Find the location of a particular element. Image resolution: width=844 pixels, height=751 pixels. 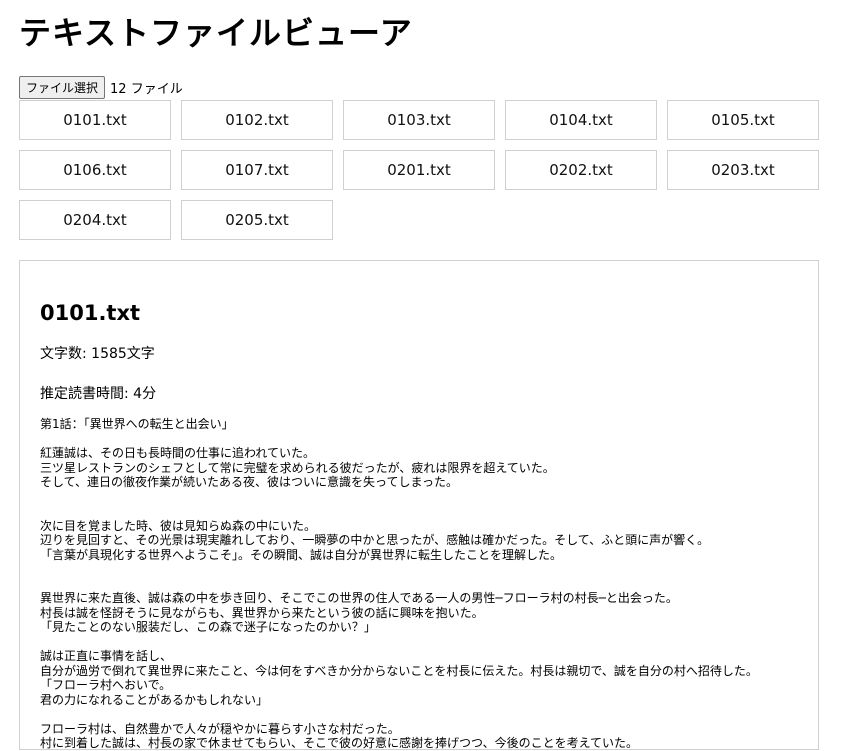

file-picker: ファイル選択 12 ファイル is located at coordinates (101, 87).